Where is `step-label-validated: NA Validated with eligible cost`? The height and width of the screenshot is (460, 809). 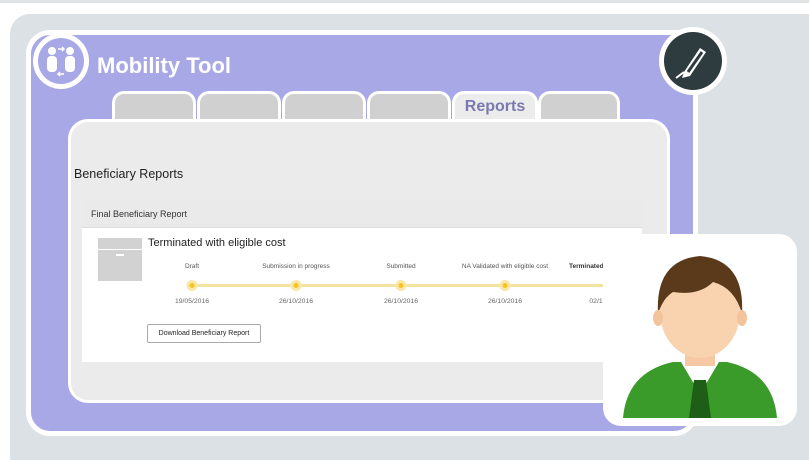
step-label-validated: NA Validated with eligible cost is located at coordinates (505, 266).